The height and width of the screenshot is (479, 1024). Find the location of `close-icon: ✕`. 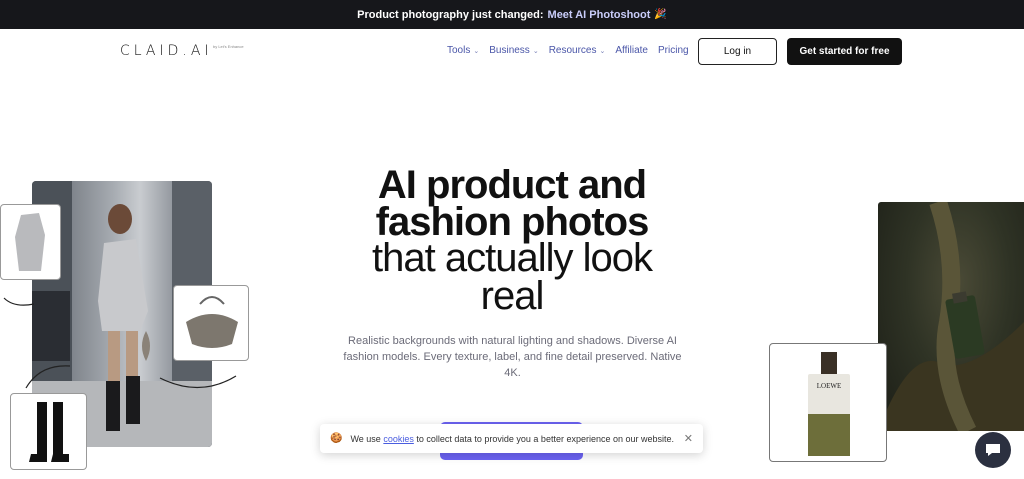

close-icon: ✕ is located at coordinates (688, 438).